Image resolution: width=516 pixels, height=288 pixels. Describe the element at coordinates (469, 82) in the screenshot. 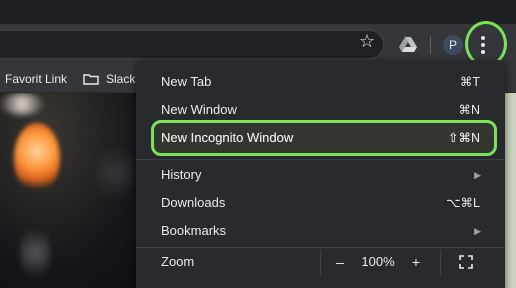

I see `menu-item-shortcut: ⌘T` at that location.